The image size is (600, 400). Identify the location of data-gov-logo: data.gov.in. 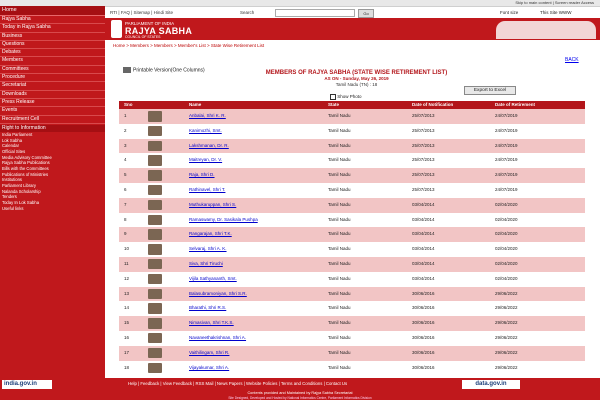
(491, 384).